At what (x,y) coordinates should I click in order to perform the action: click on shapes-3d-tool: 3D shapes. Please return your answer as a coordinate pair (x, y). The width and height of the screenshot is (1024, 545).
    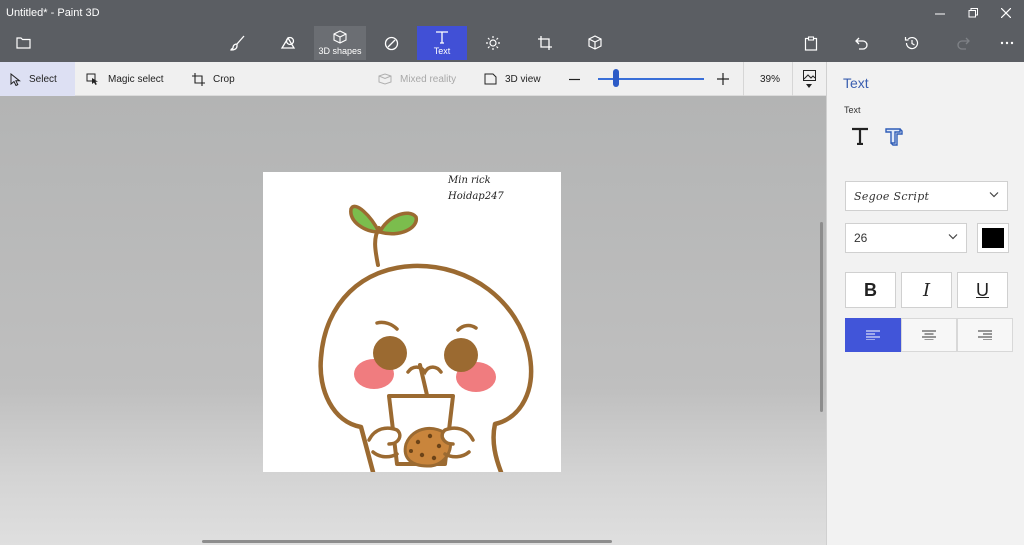
    Looking at the image, I should click on (340, 43).